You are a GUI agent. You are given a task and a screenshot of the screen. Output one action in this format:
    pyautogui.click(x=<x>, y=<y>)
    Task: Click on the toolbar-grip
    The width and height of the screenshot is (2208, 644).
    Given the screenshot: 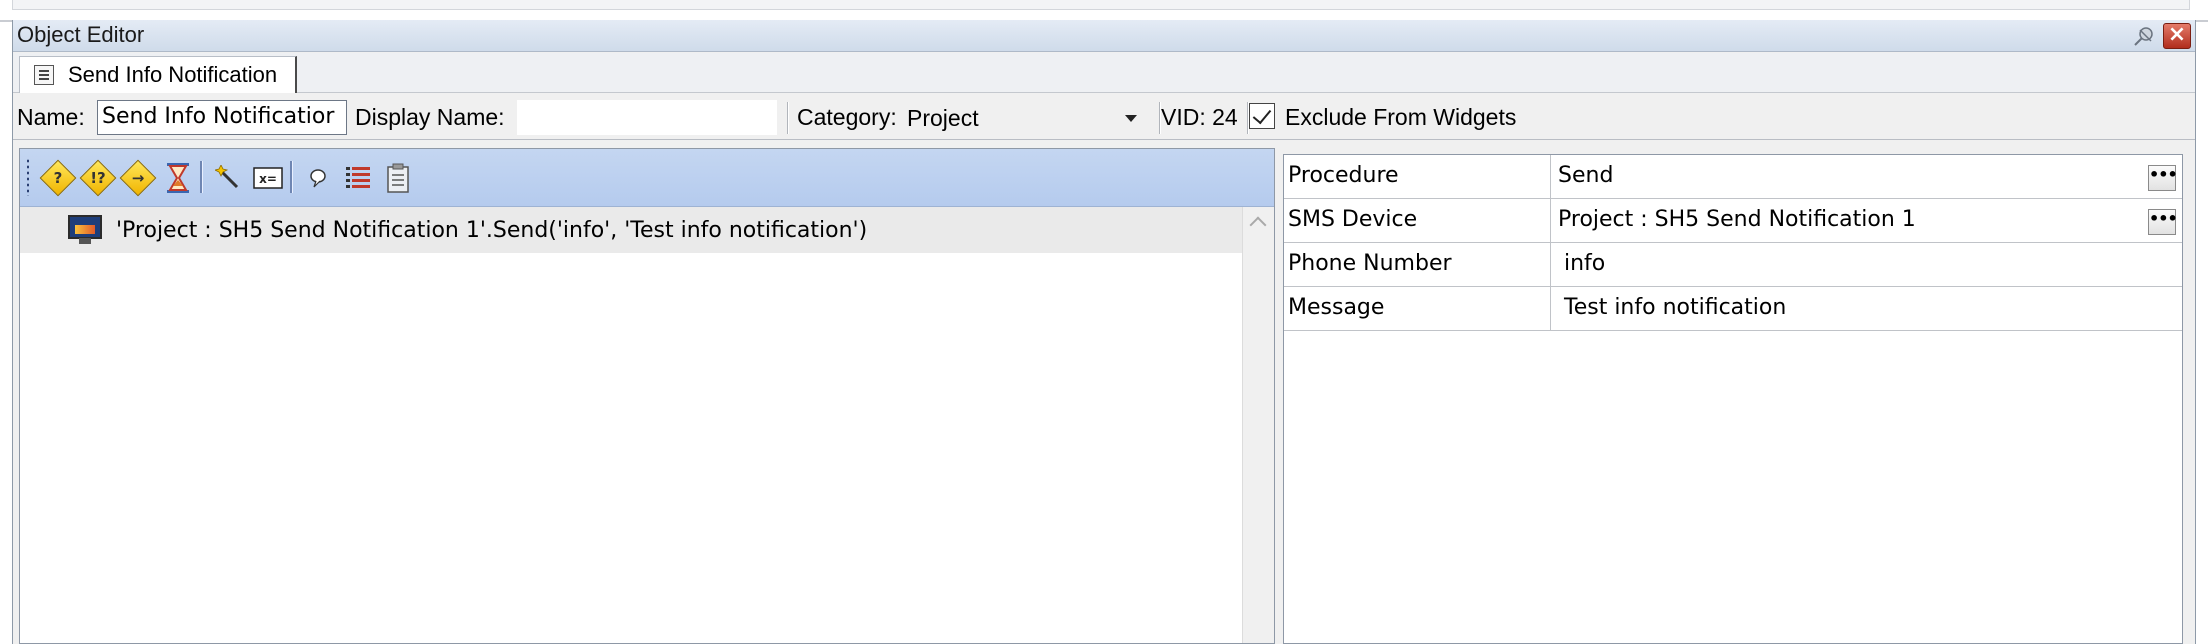 What is the action you would take?
    pyautogui.click(x=28, y=177)
    